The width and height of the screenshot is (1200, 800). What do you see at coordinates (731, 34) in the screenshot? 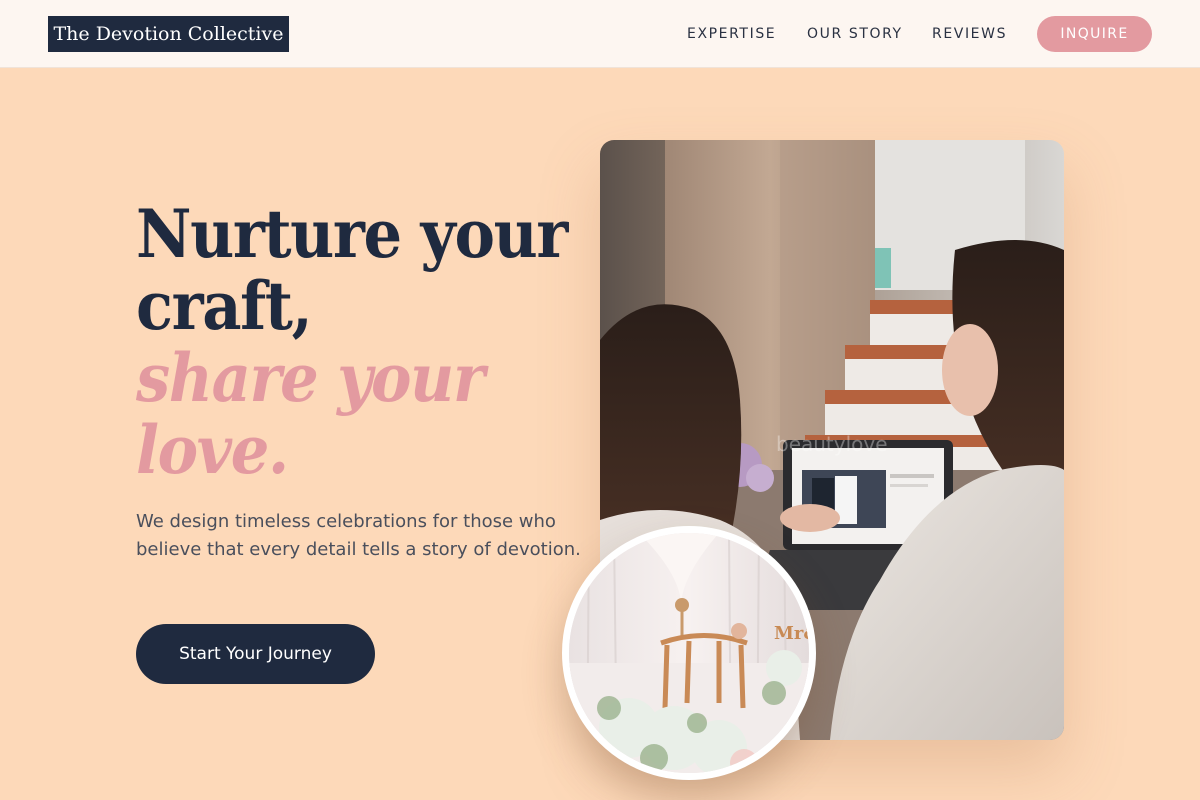
I see `nav-link-expertise: EXPERTISE` at bounding box center [731, 34].